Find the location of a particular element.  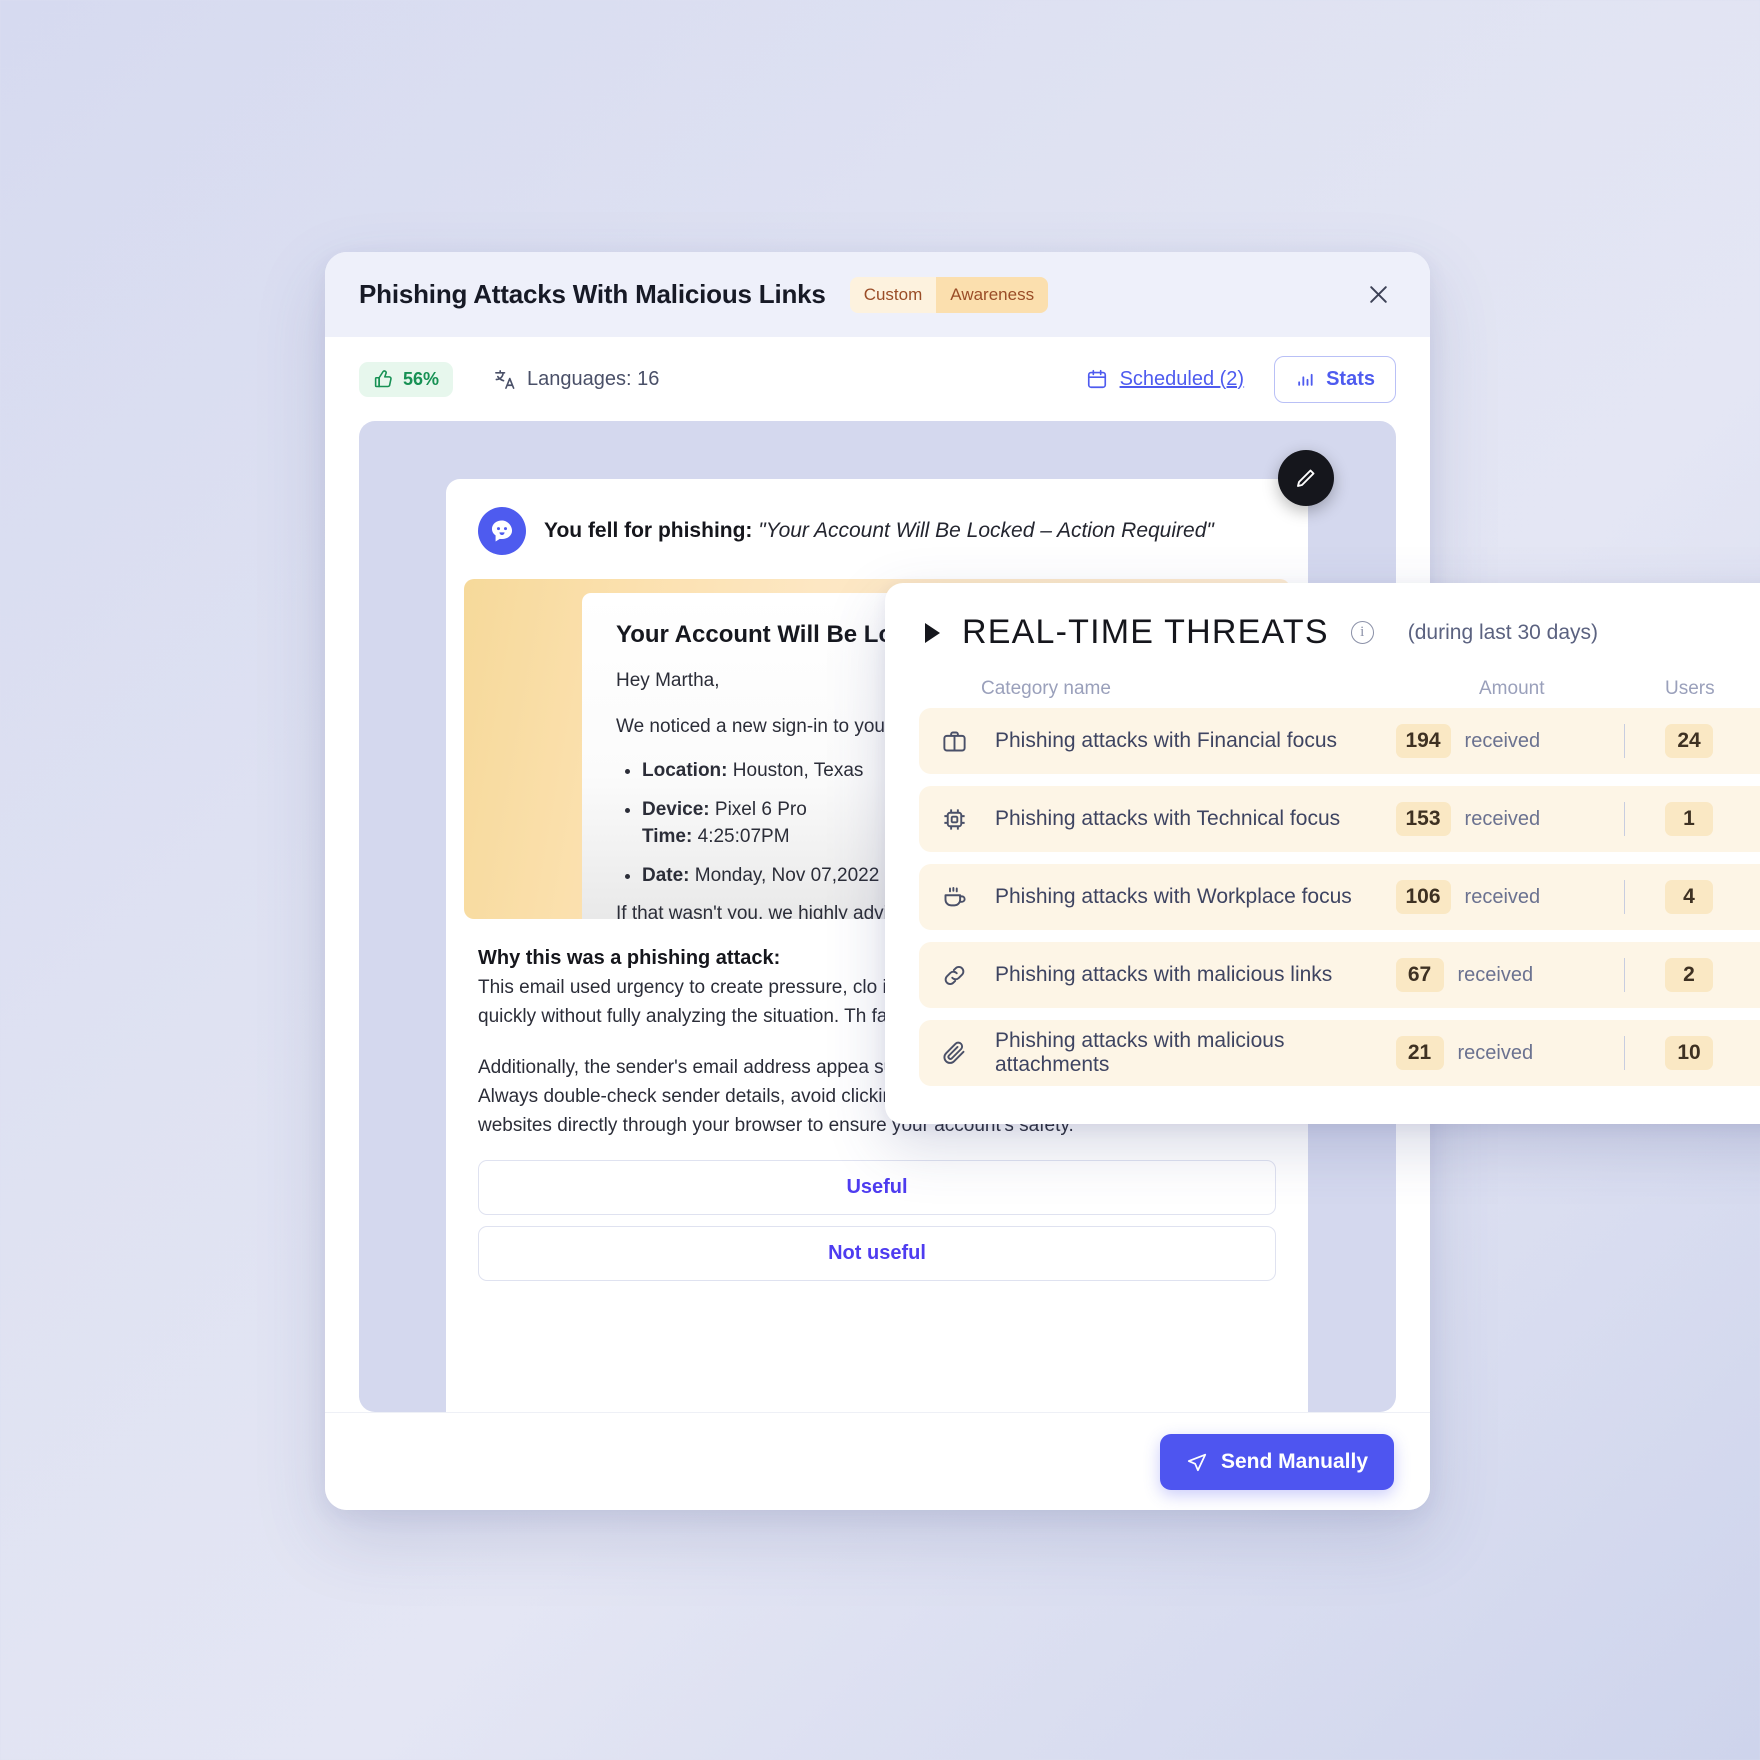

threat-users-cell: 2 is located at coordinates (1692, 975).